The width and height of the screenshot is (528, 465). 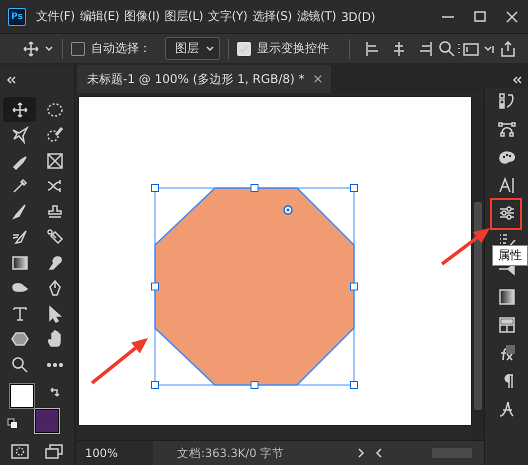 What do you see at coordinates (318, 79) in the screenshot?
I see `tab-close-button: ×` at bounding box center [318, 79].